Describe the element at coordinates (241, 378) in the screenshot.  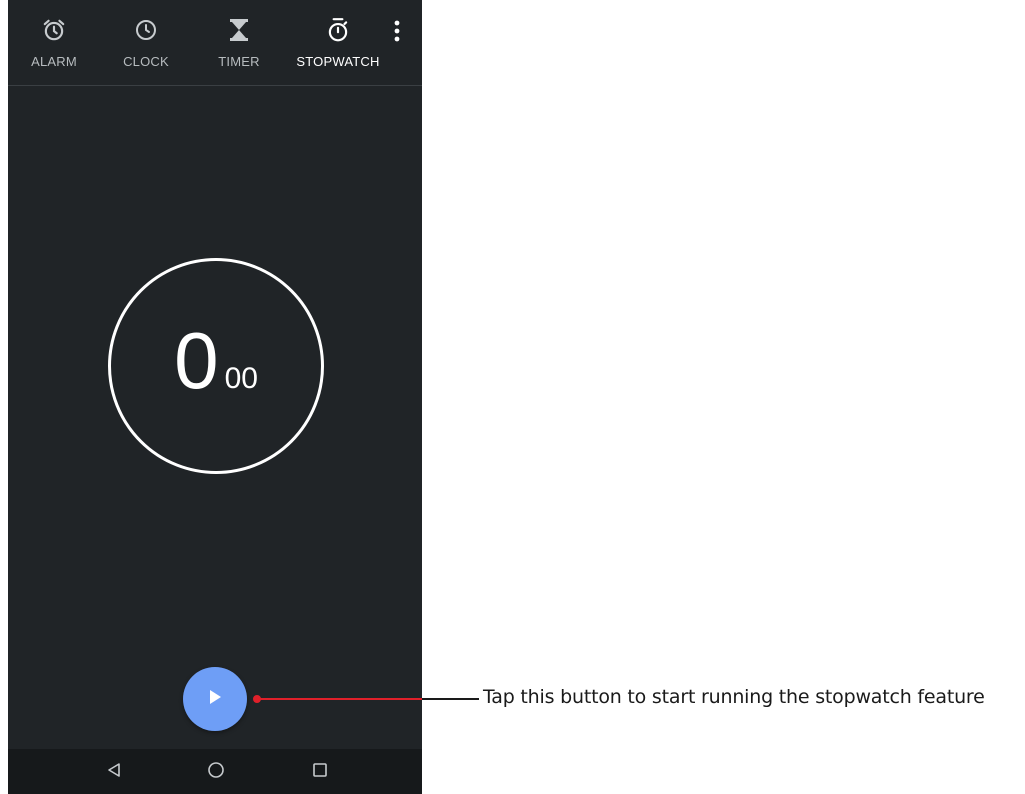
I see `stopwatch-hundredths: 00` at that location.